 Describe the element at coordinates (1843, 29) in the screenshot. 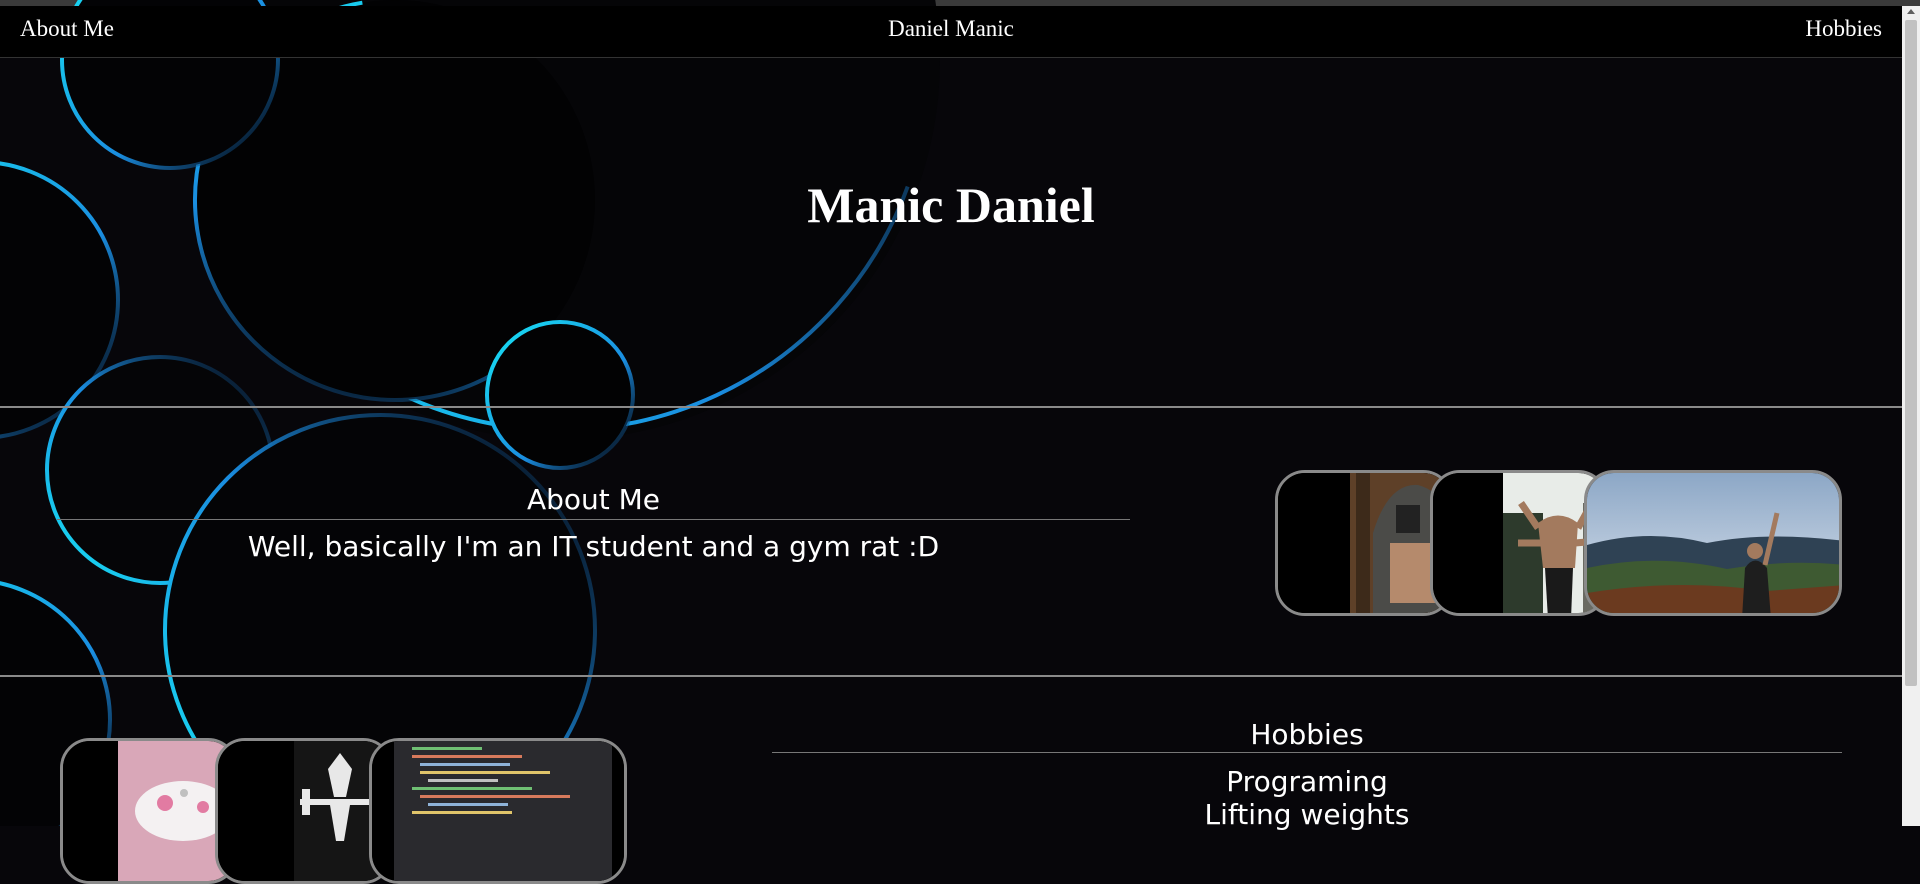

I see `nav-hobbies-link: Hobbies` at that location.